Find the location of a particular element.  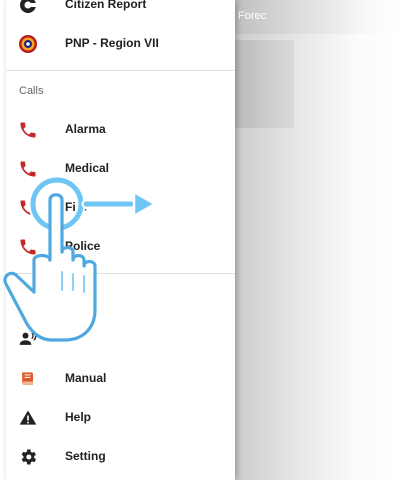

drawer-item-pnp-region: PNP - Region VII is located at coordinates (120, 44).